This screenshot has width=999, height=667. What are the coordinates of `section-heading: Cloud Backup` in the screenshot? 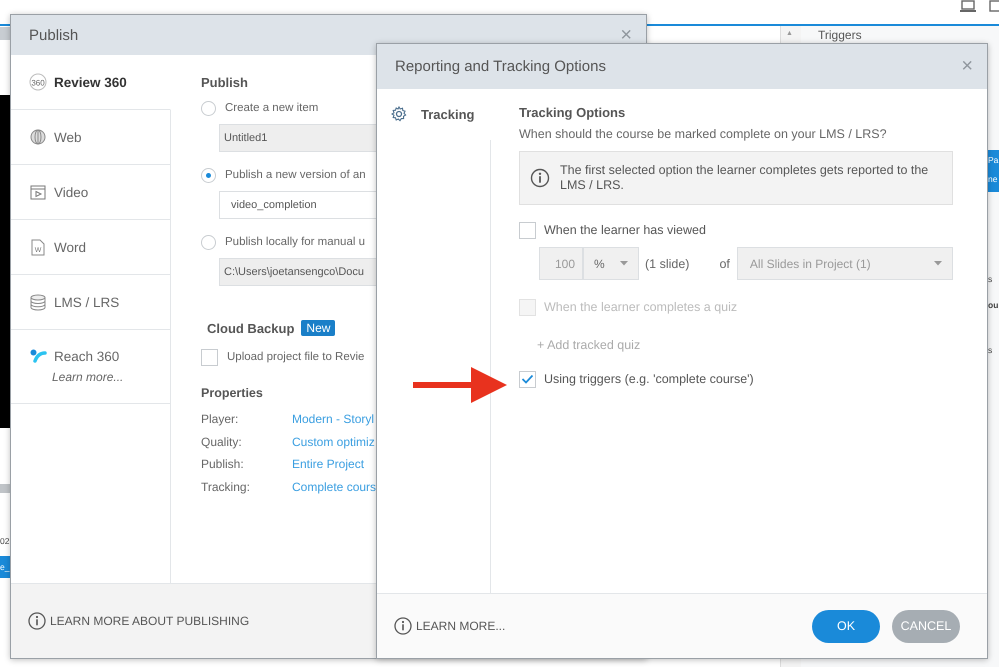 It's located at (250, 328).